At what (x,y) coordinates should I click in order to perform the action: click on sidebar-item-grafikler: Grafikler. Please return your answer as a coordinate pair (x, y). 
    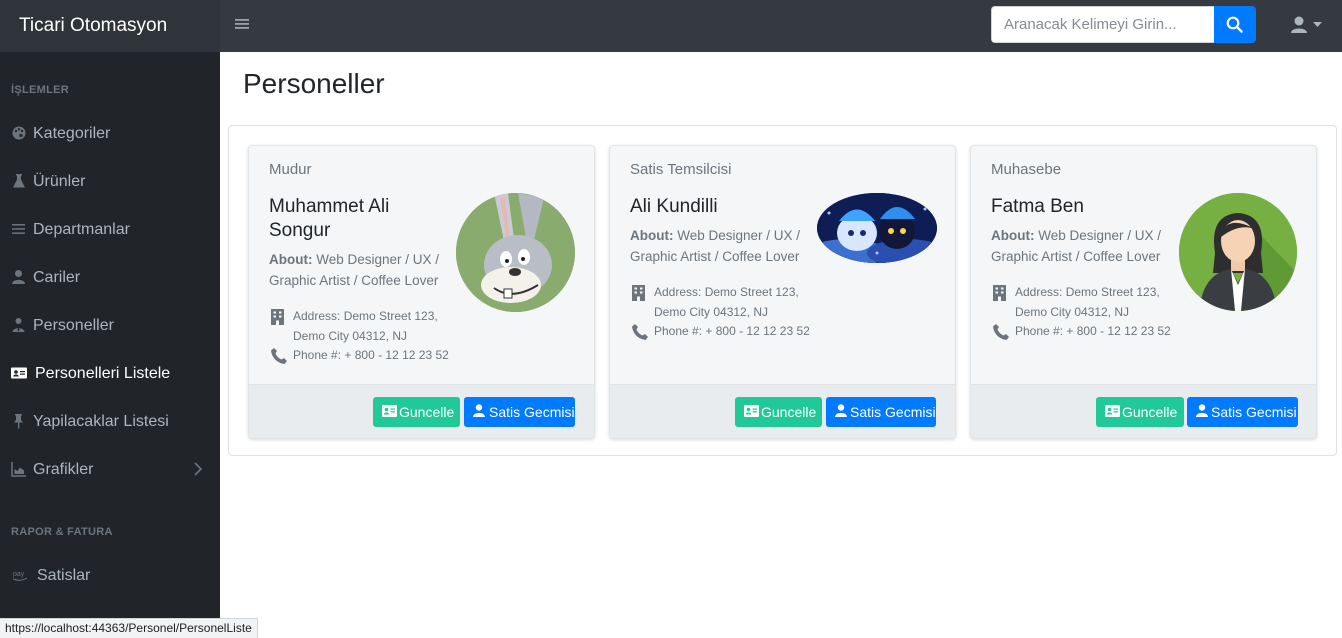
    Looking at the image, I should click on (110, 470).